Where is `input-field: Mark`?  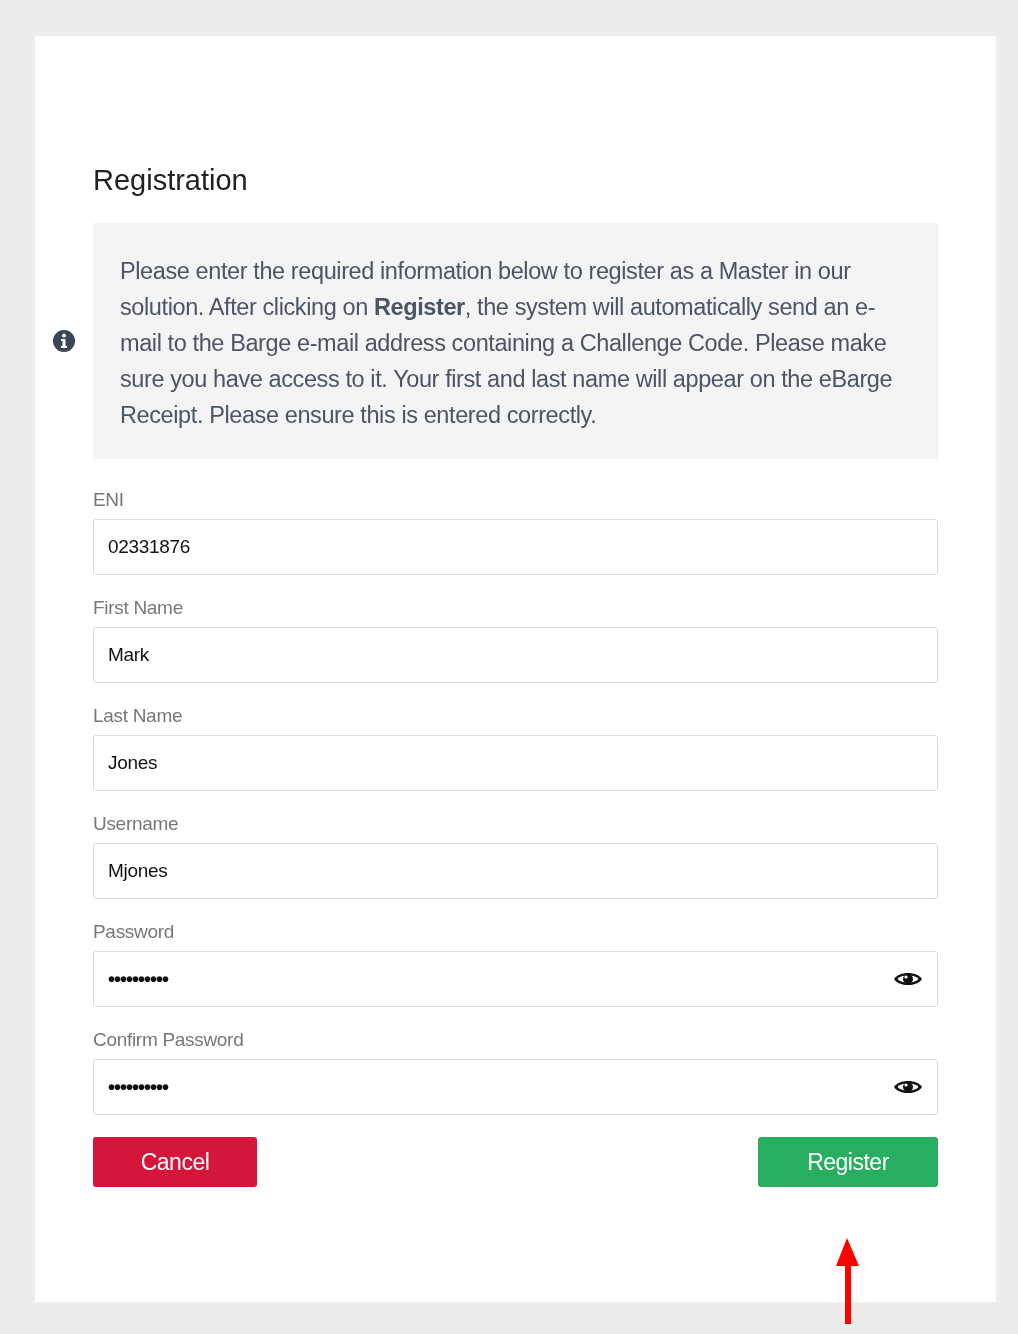
input-field: Mark is located at coordinates (515, 655).